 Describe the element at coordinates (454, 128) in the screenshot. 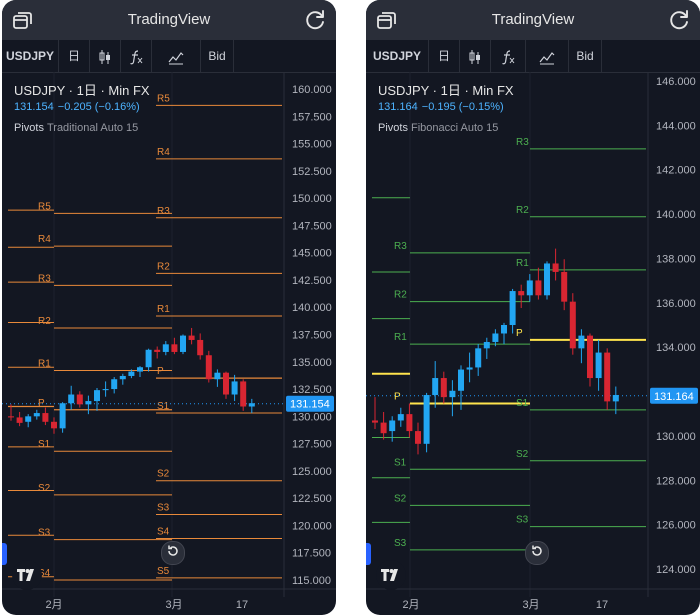

I see `indicator-args: Fibonacci Auto 15` at that location.